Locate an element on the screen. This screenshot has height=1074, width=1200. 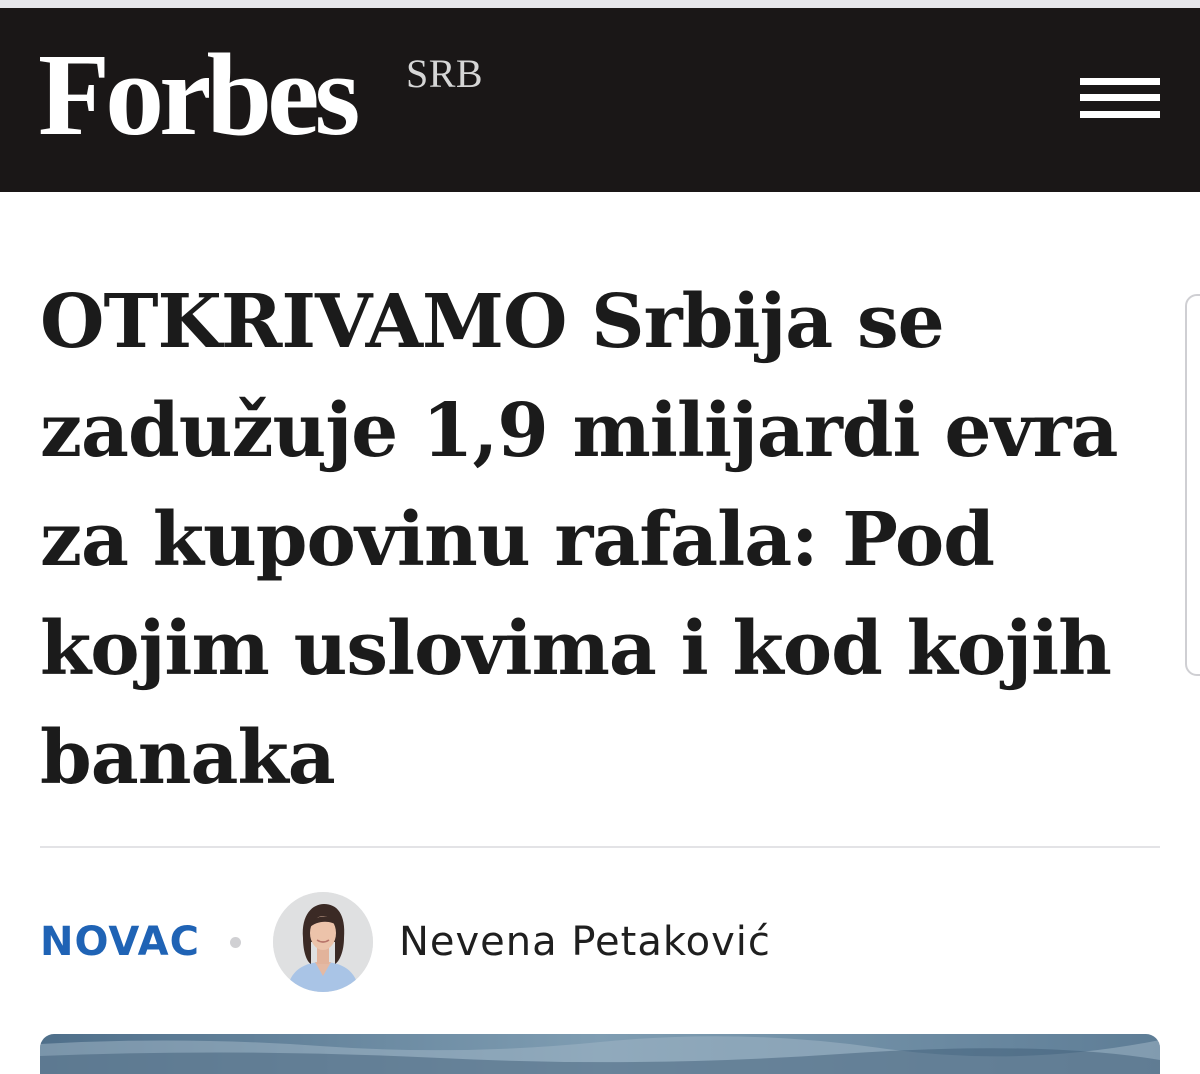
author-name-link: Nevena Petaković is located at coordinates (585, 942).